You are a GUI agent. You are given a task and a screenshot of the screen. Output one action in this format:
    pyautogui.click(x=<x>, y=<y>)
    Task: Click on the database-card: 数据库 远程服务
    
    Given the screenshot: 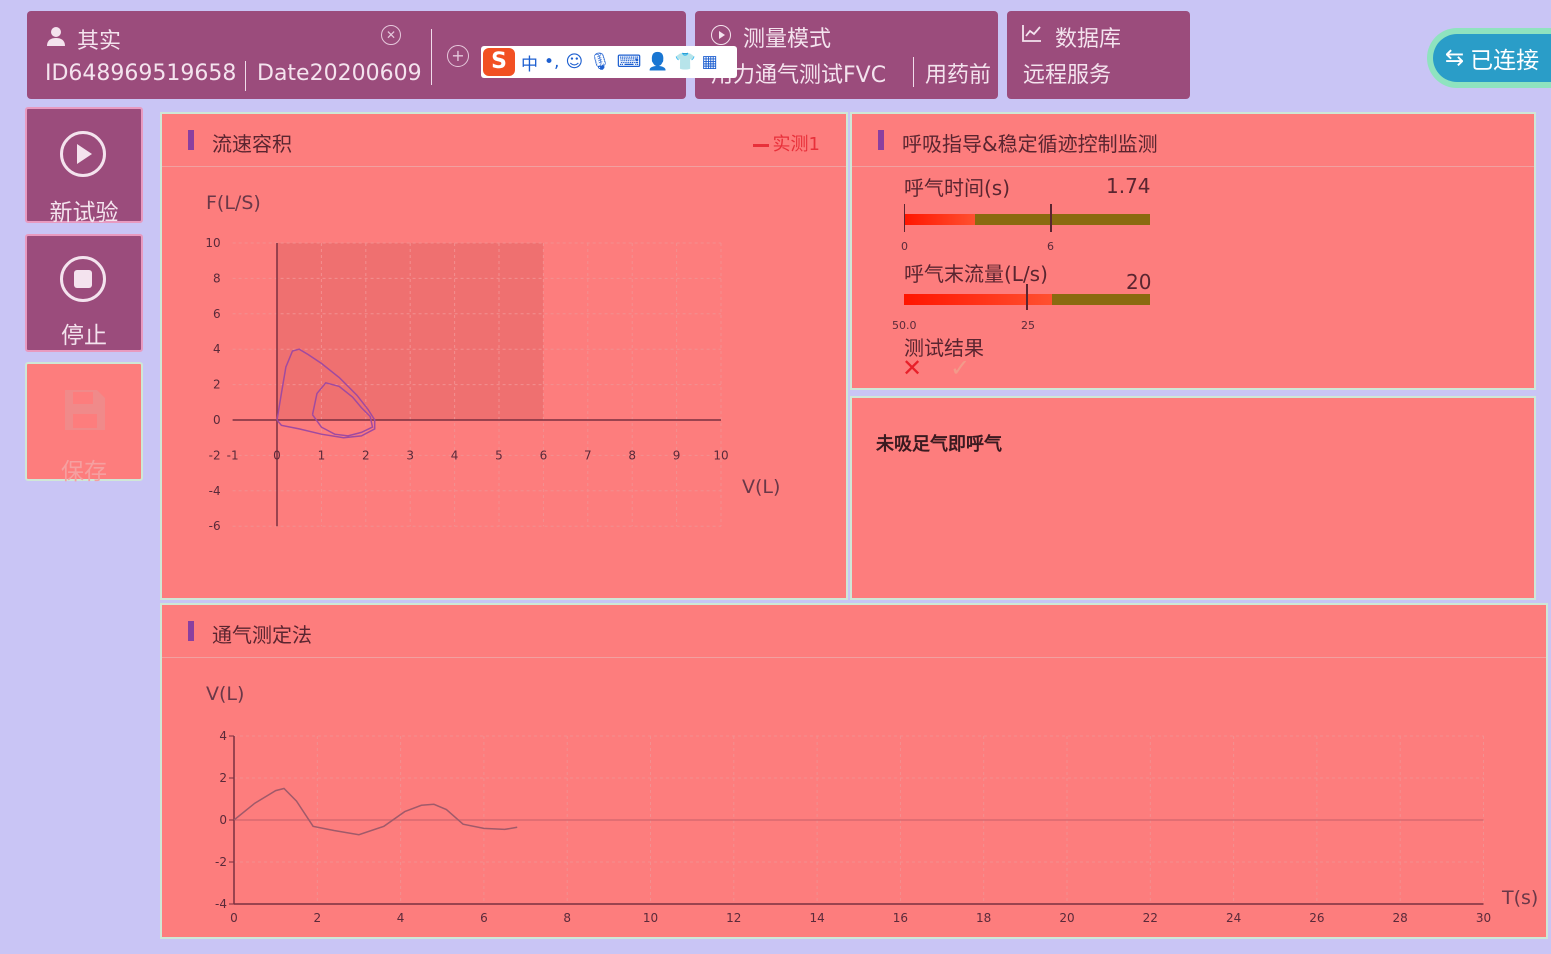 What is the action you would take?
    pyautogui.click(x=1098, y=55)
    